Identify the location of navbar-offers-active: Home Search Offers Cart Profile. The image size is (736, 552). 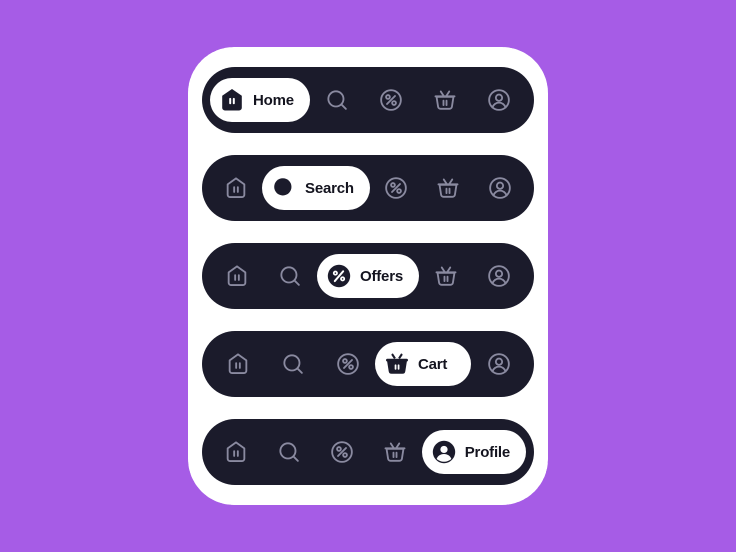
(368, 276).